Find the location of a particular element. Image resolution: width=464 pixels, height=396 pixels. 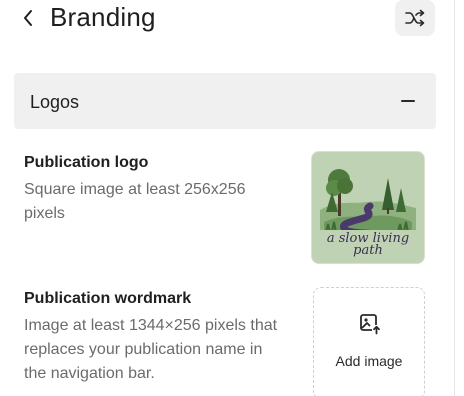

image-upload-icon is located at coordinates (370, 324).